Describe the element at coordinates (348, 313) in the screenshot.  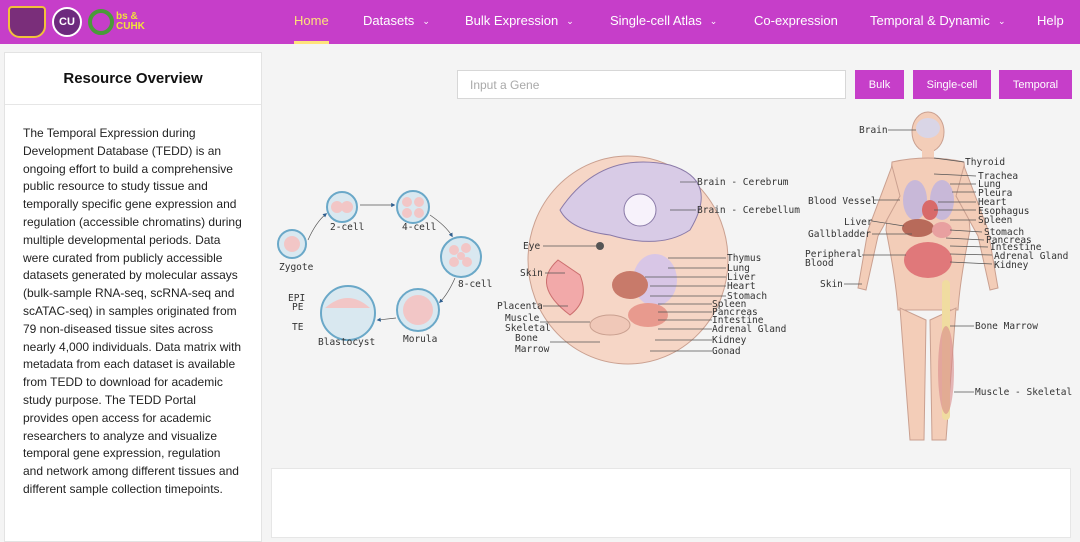
I see `blastocyst-stage` at that location.